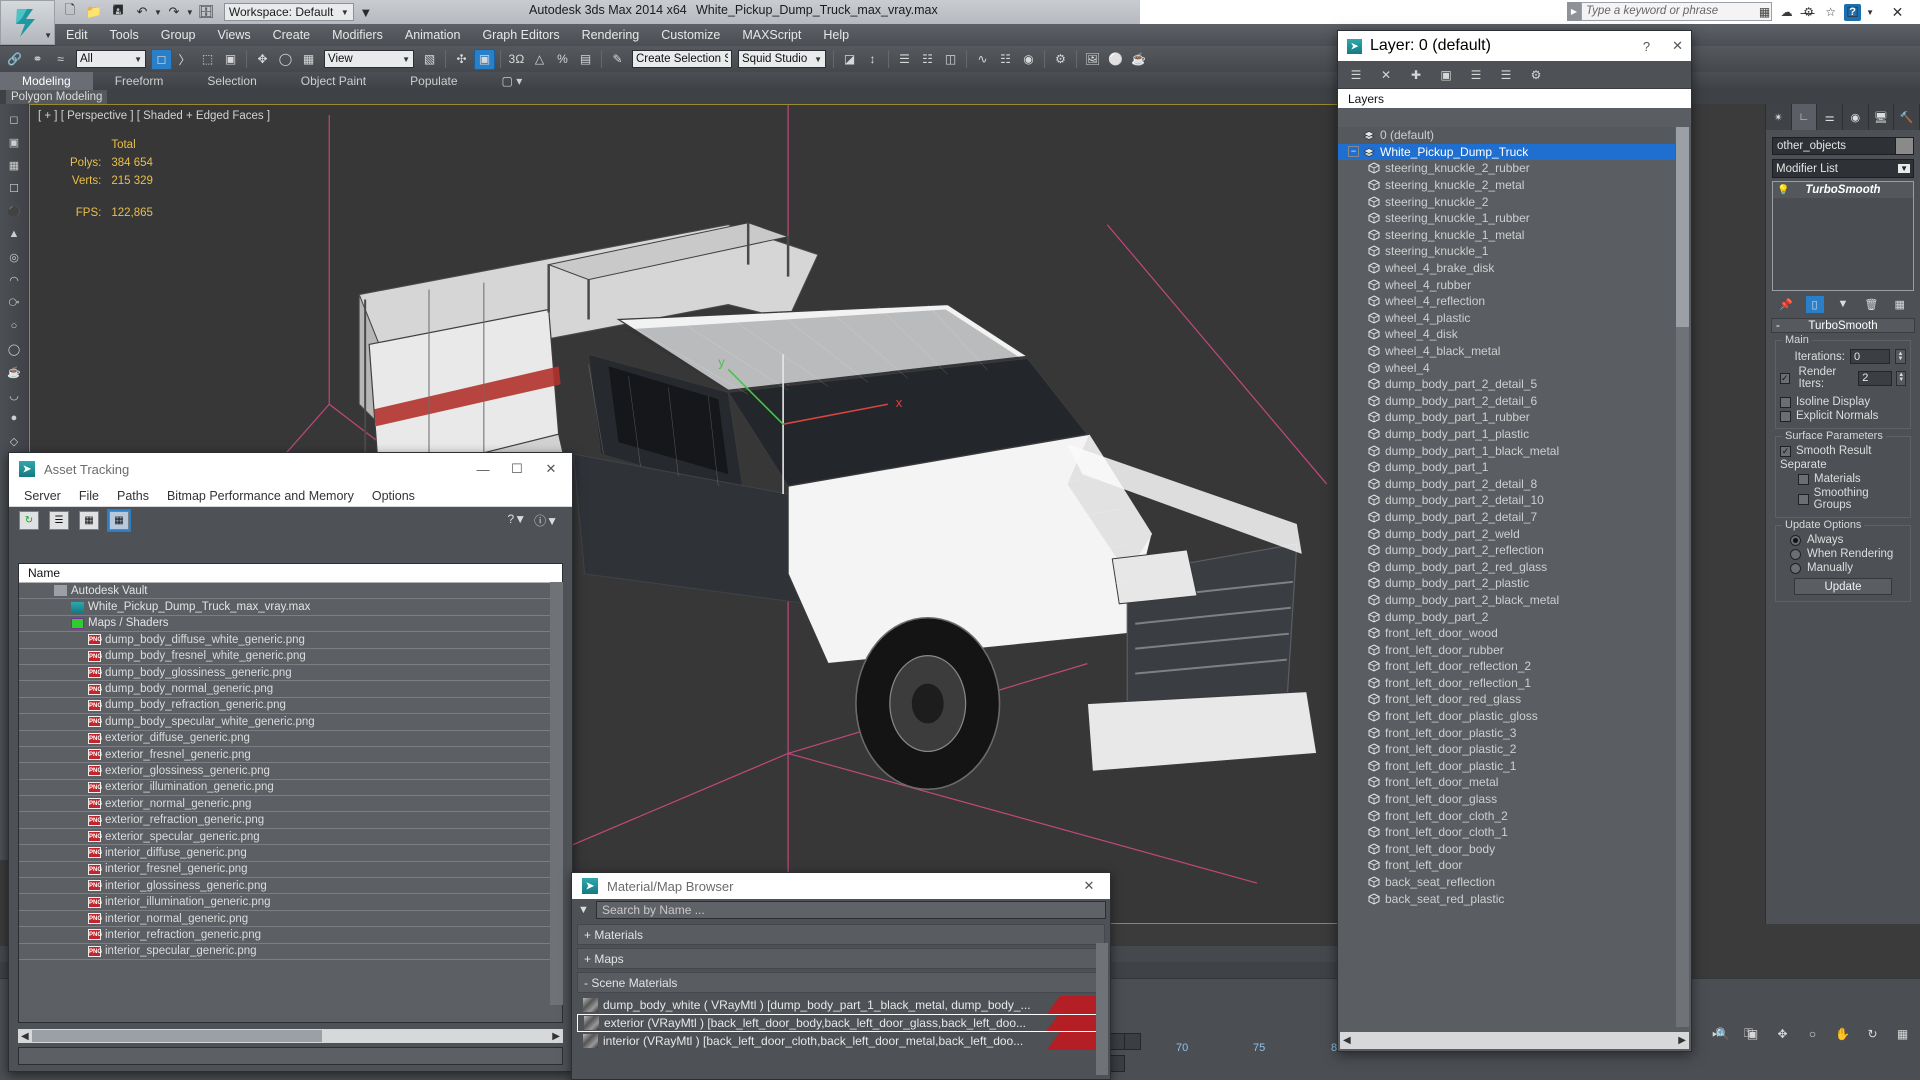  Describe the element at coordinates (290, 870) in the screenshot. I see `asset-row: PNG interior_fresnel_generic.png` at that location.